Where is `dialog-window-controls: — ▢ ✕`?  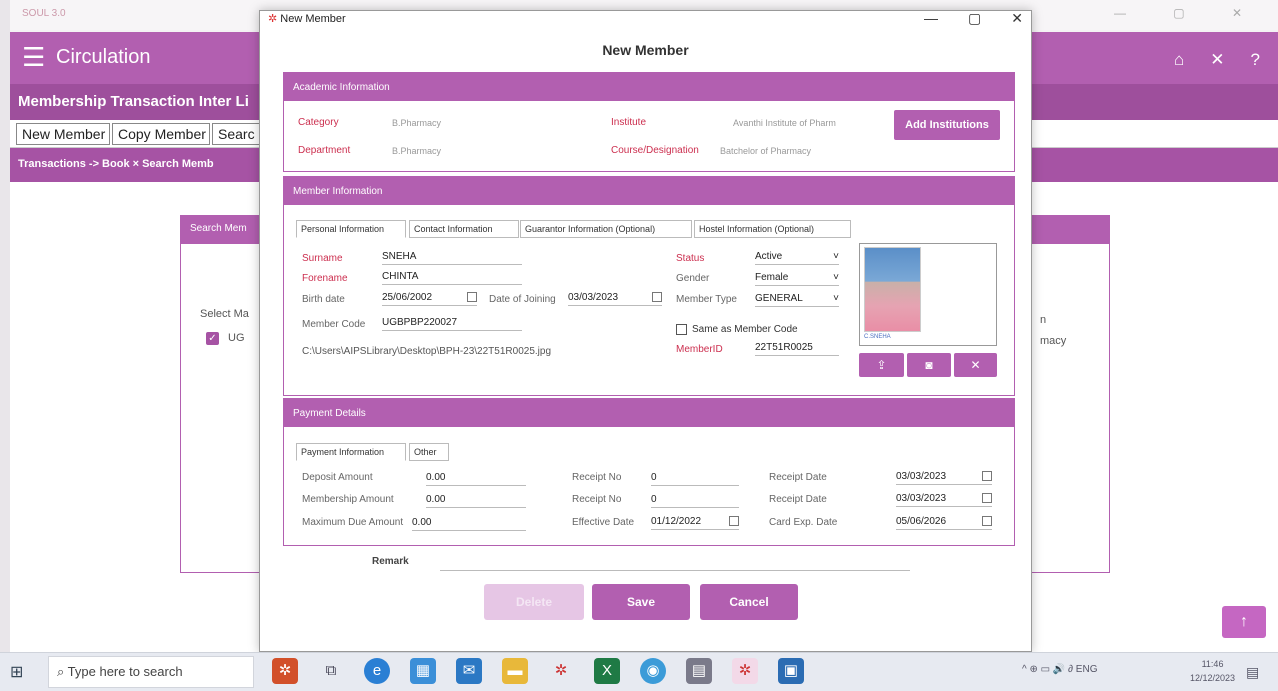
dialog-window-controls: — ▢ ✕ is located at coordinates (973, 18).